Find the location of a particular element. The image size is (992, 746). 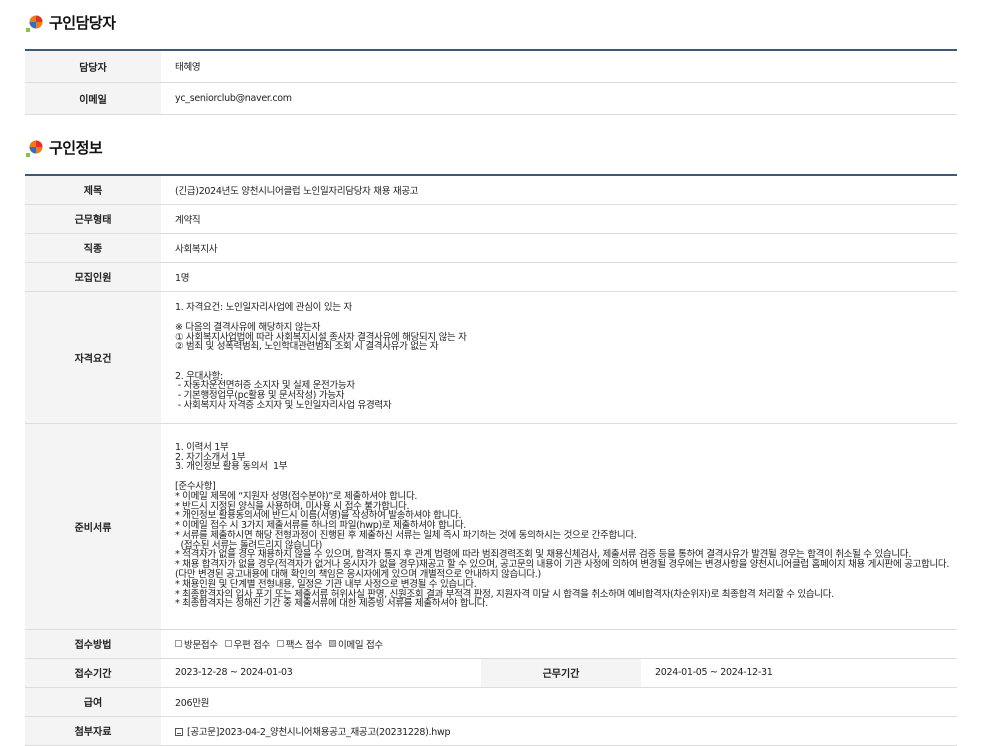

manager-value: 태혜영 is located at coordinates (559, 66).